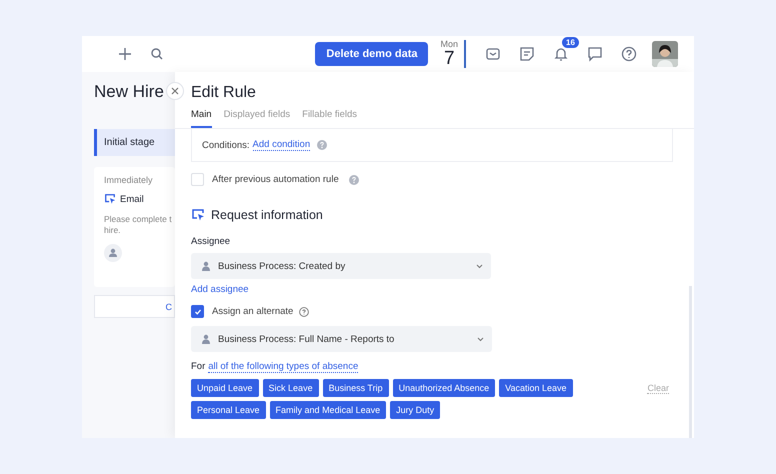  I want to click on assignee-label: Assignee, so click(211, 241).